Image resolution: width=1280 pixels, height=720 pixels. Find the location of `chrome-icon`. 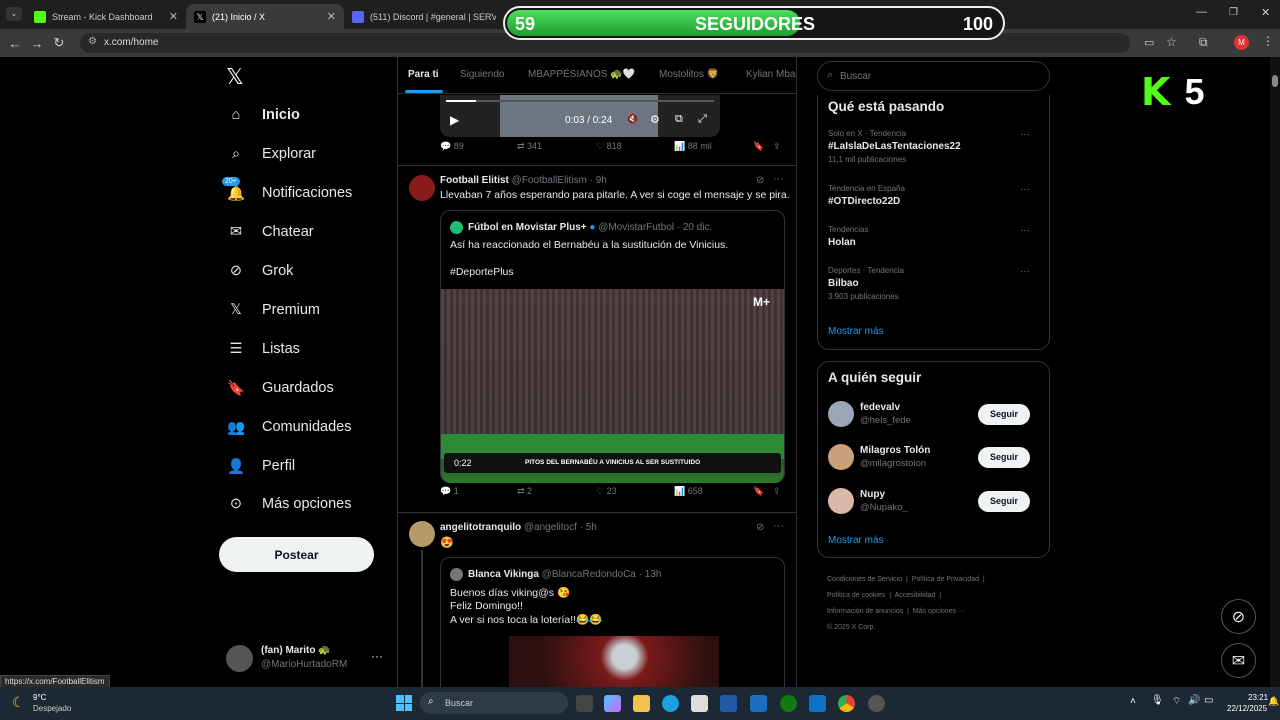

chrome-icon is located at coordinates (846, 703).